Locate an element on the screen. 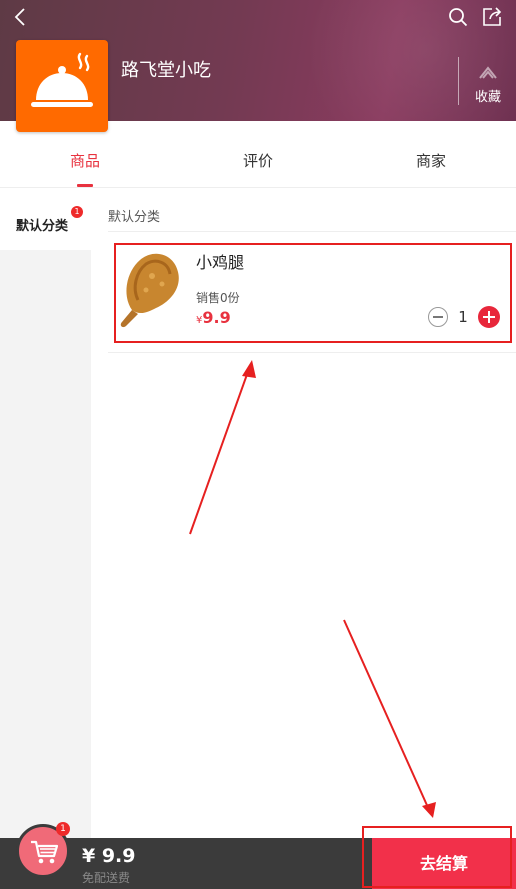  tab-merchant: 商家 is located at coordinates (431, 160).